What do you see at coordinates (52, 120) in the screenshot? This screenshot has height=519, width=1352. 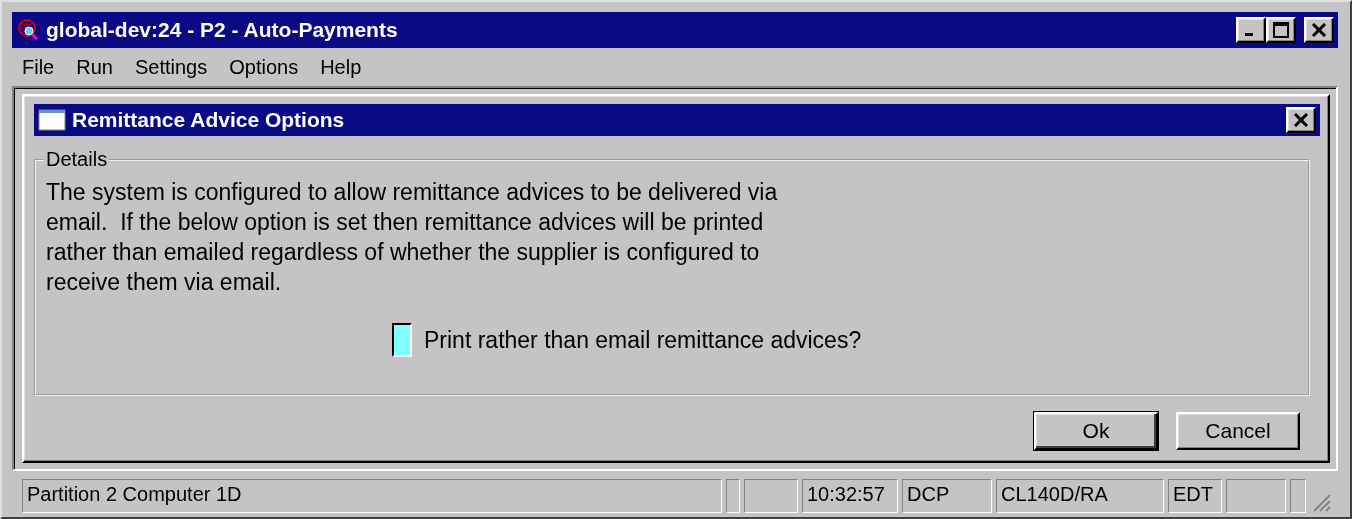 I see `window-icon` at bounding box center [52, 120].